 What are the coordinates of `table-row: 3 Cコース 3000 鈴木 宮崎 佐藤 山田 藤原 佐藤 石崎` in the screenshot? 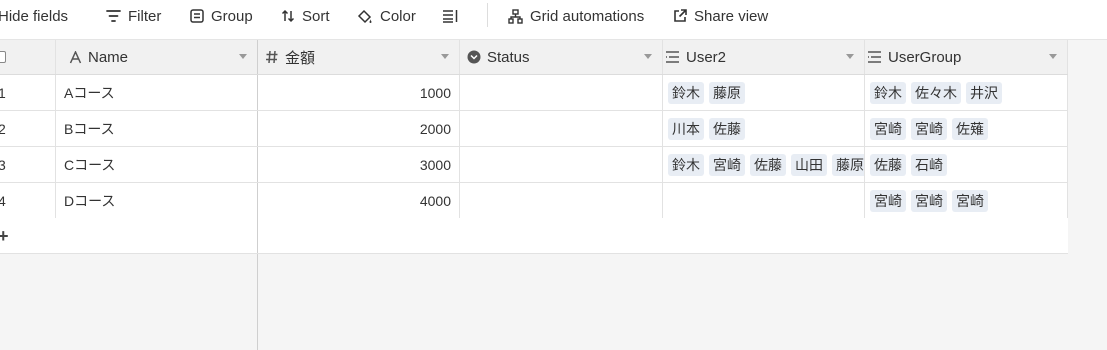 It's located at (534, 165).